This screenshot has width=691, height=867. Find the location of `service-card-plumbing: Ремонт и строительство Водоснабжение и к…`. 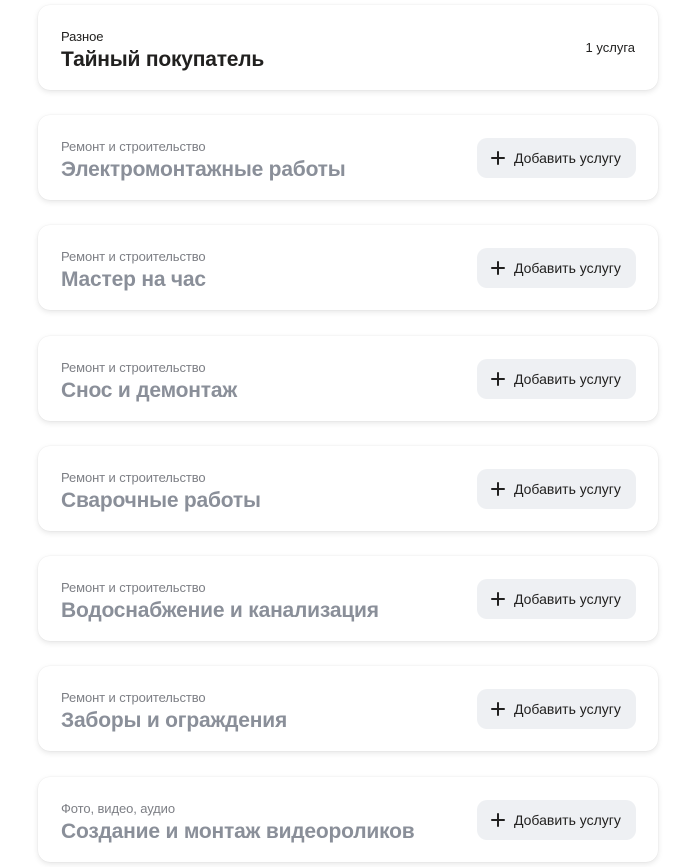

service-card-plumbing: Ремонт и строительство Водоснабжение и к… is located at coordinates (348, 598).